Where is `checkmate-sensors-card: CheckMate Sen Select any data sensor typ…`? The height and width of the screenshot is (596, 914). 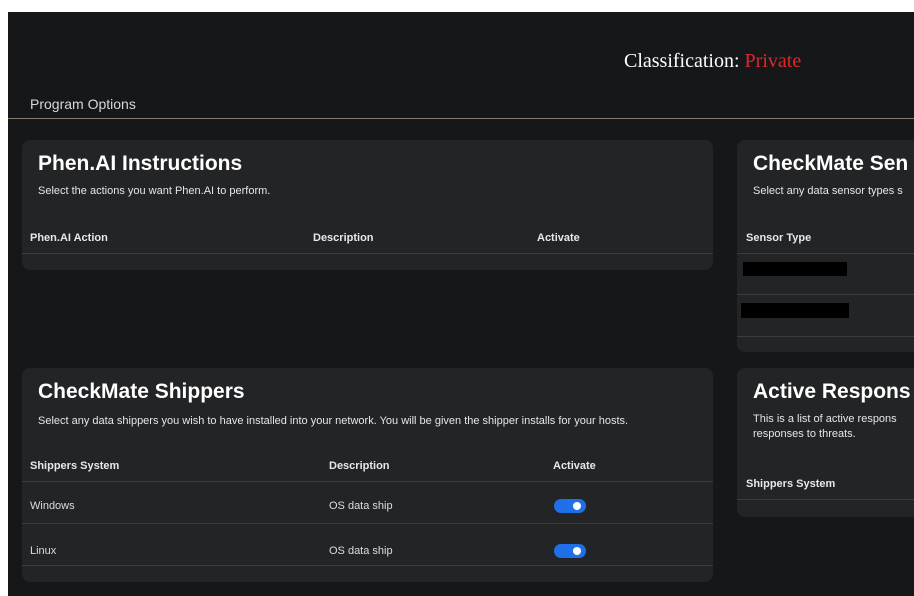 checkmate-sensors-card: CheckMate Sen Select any data sensor typ… is located at coordinates (825, 246).